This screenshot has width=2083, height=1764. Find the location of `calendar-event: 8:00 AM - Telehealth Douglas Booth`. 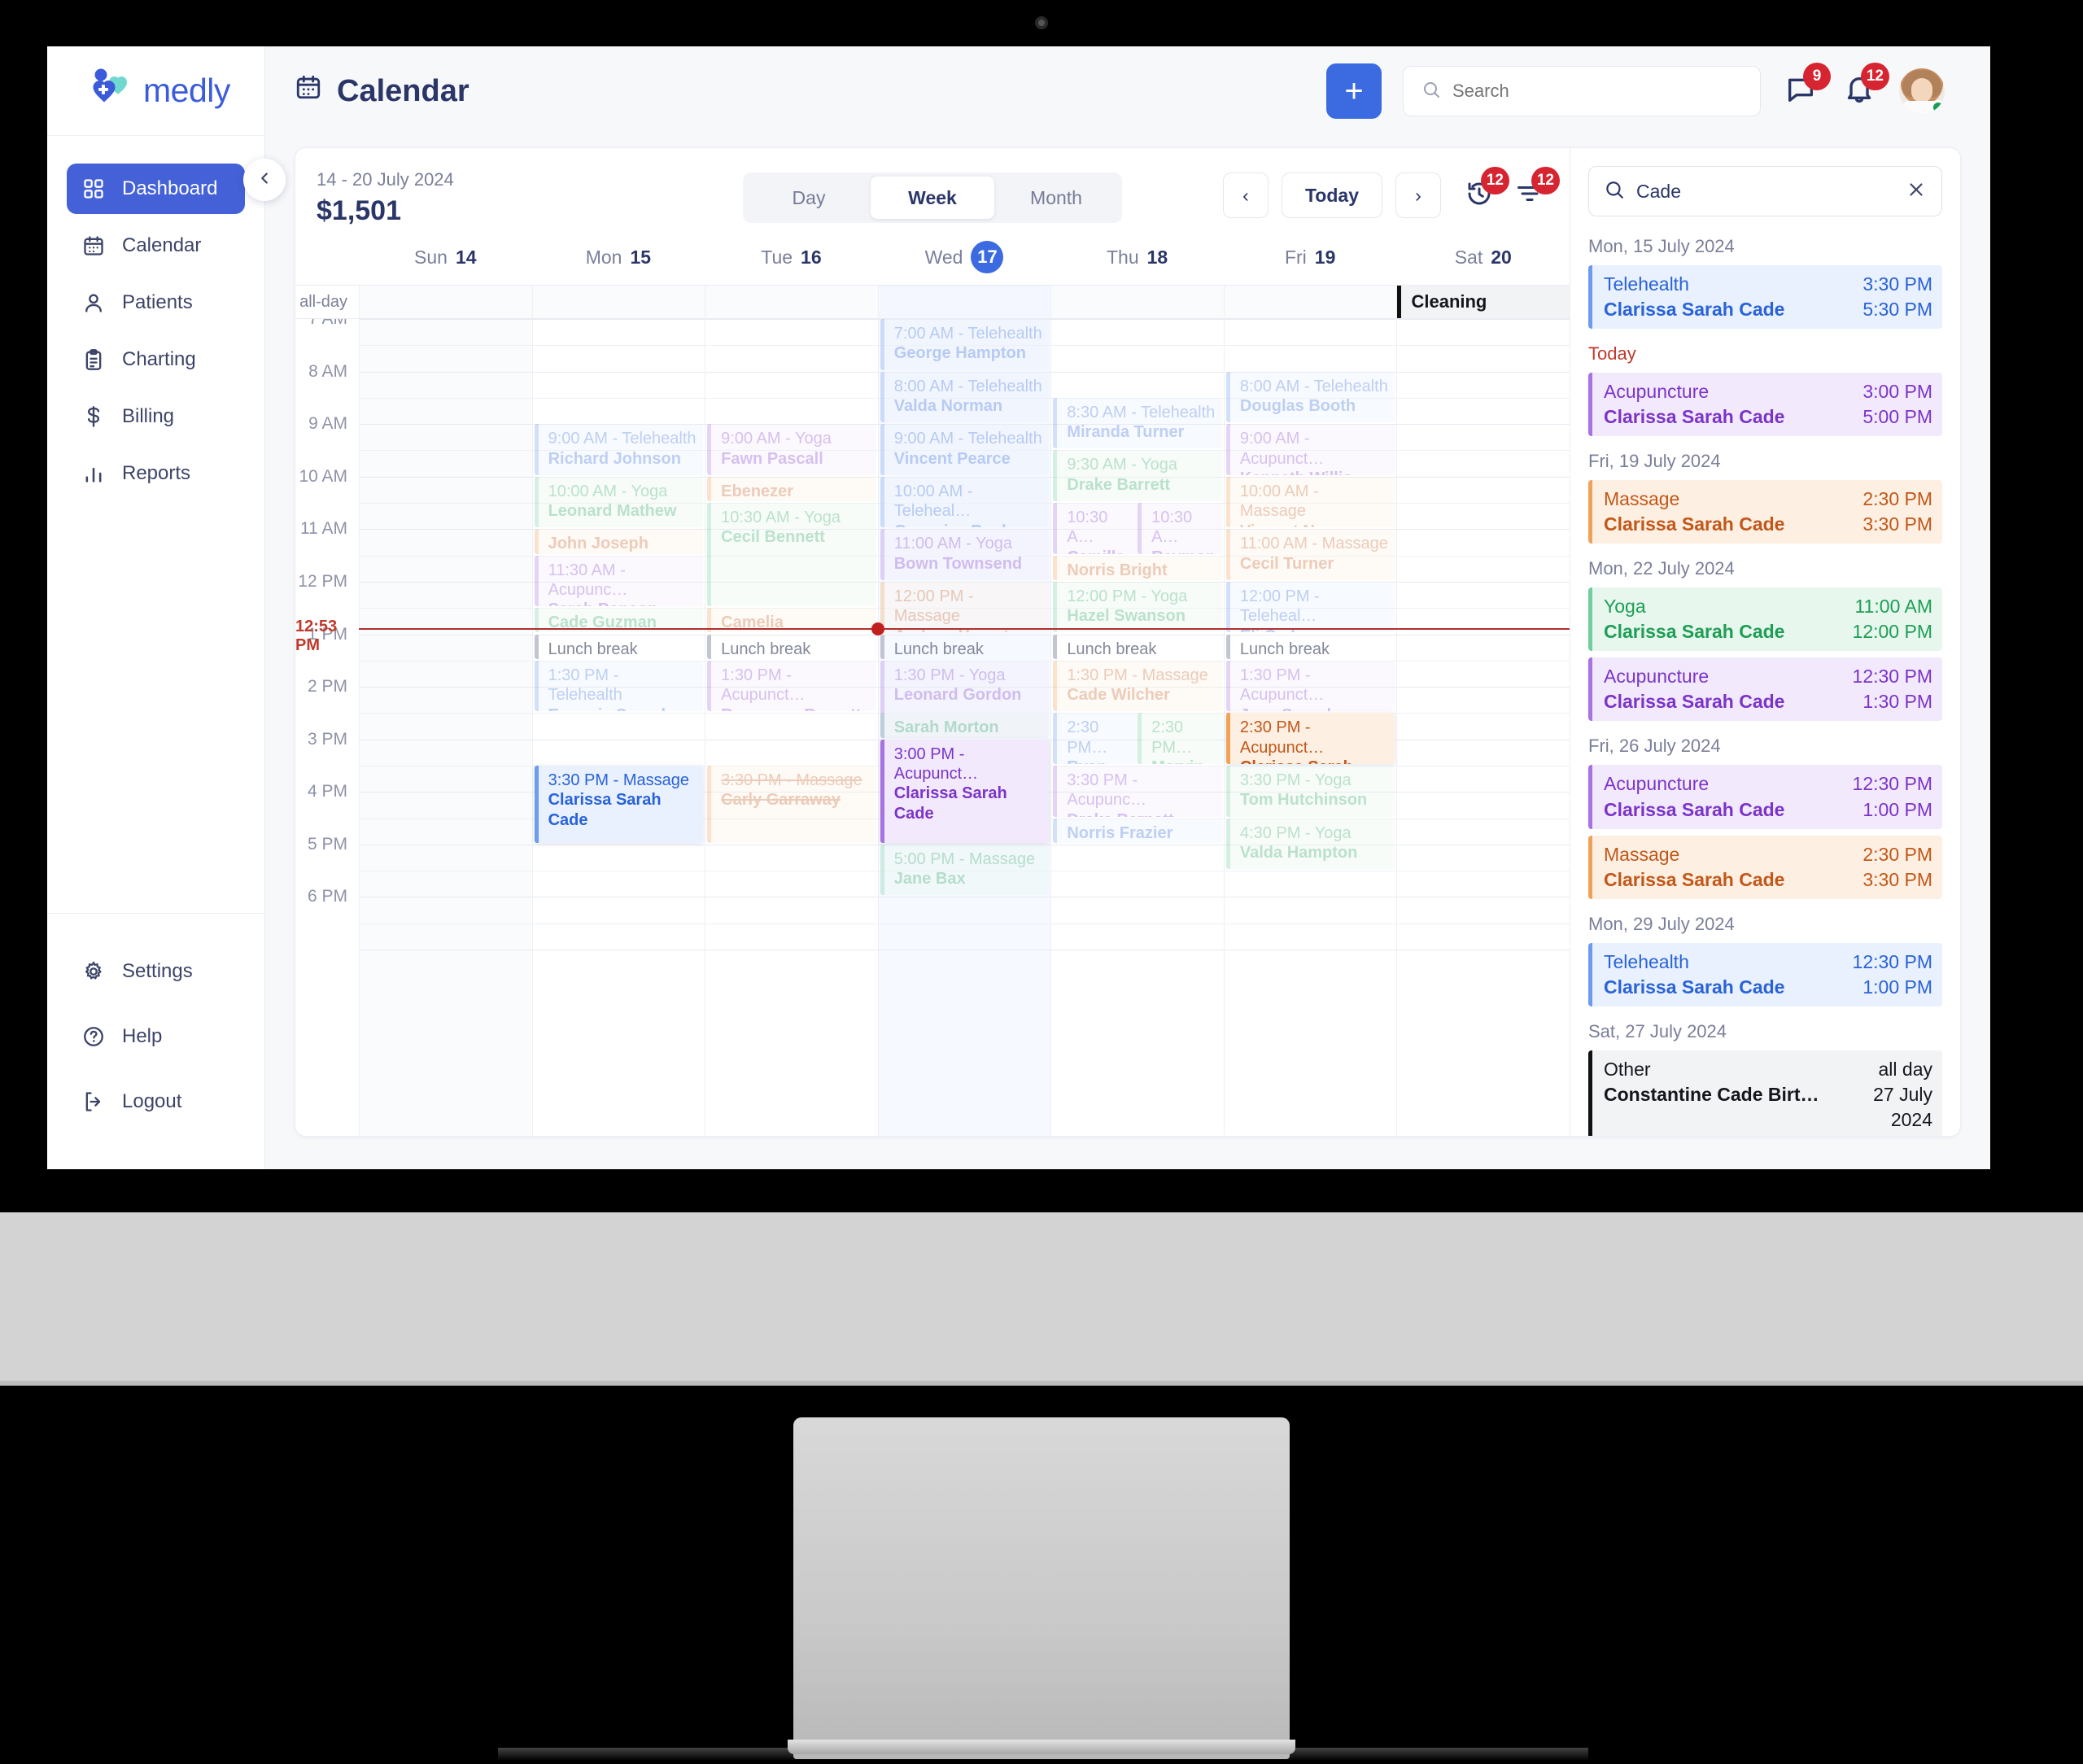

calendar-event: 8:00 AM - Telehealth Douglas Booth is located at coordinates (1310, 397).